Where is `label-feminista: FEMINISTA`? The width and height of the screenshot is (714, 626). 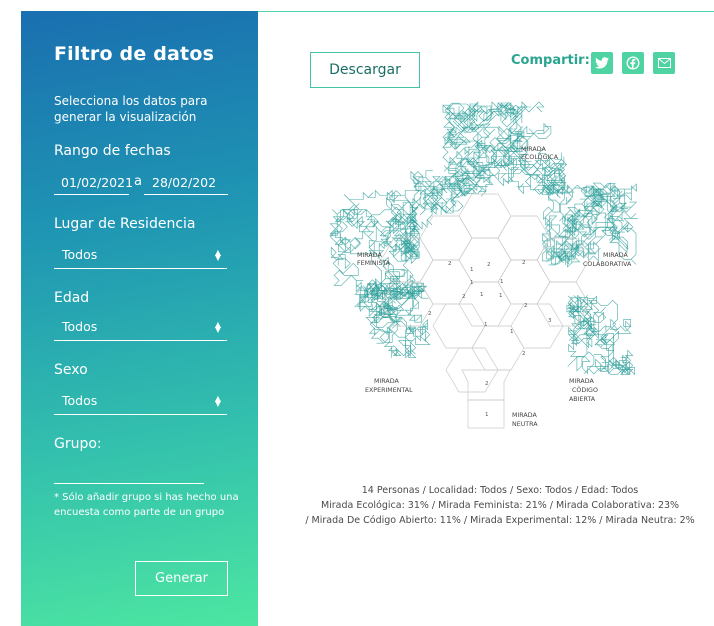 label-feminista: FEMINISTA is located at coordinates (374, 263).